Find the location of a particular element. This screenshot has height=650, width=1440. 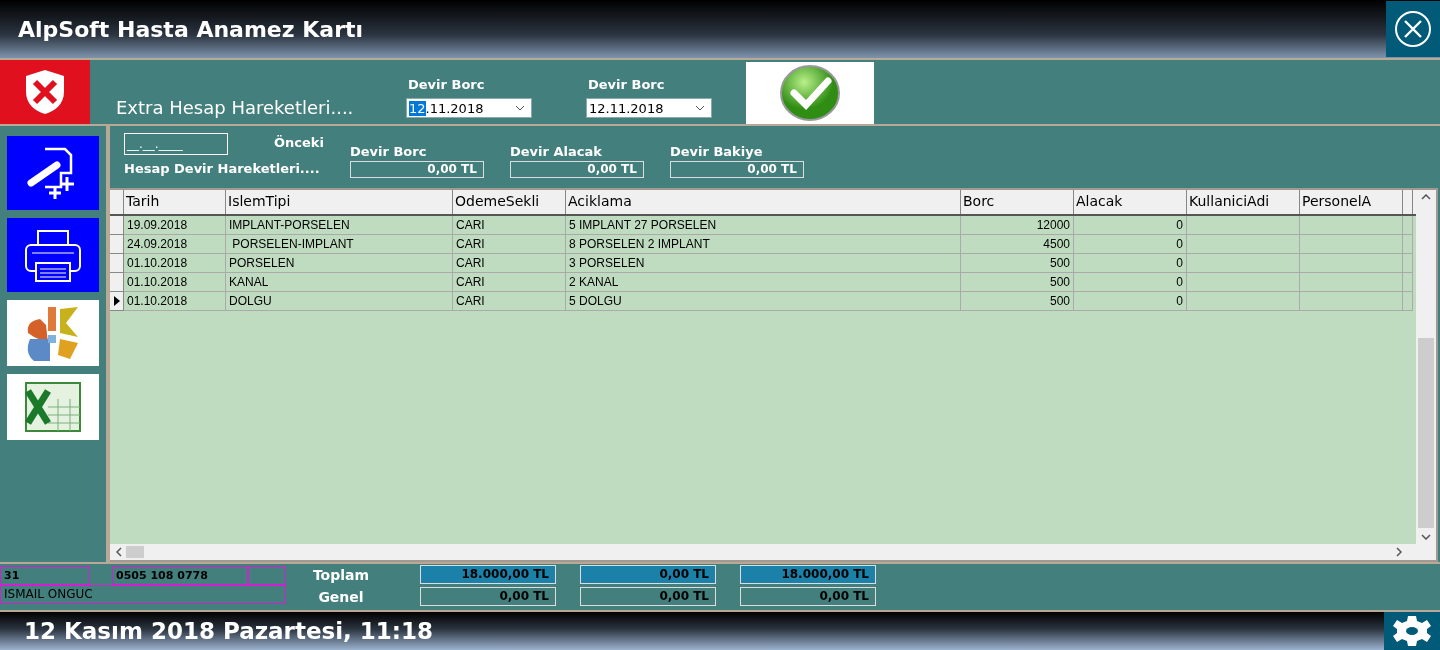

table-cell: PORSELEN is located at coordinates (339, 263).